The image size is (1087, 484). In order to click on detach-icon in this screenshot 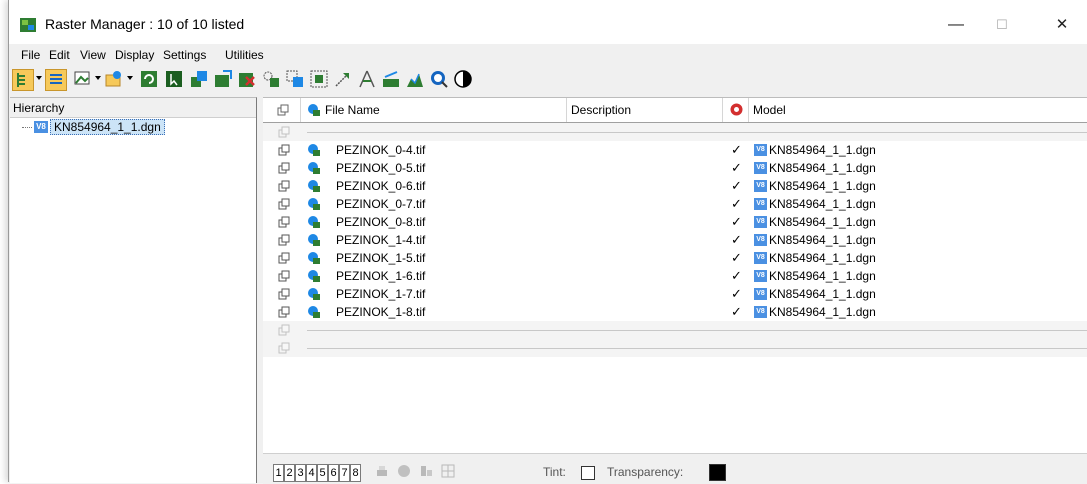, I will do `click(247, 79)`.